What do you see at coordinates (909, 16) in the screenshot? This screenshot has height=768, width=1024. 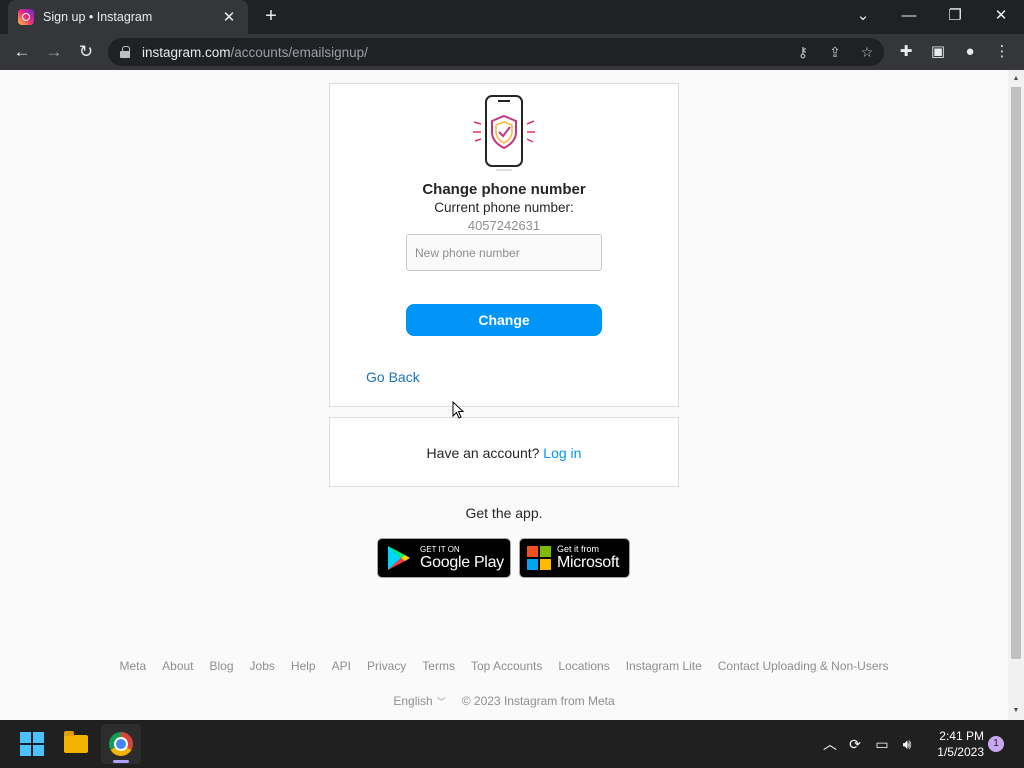 I see `minimize-icon: —` at bounding box center [909, 16].